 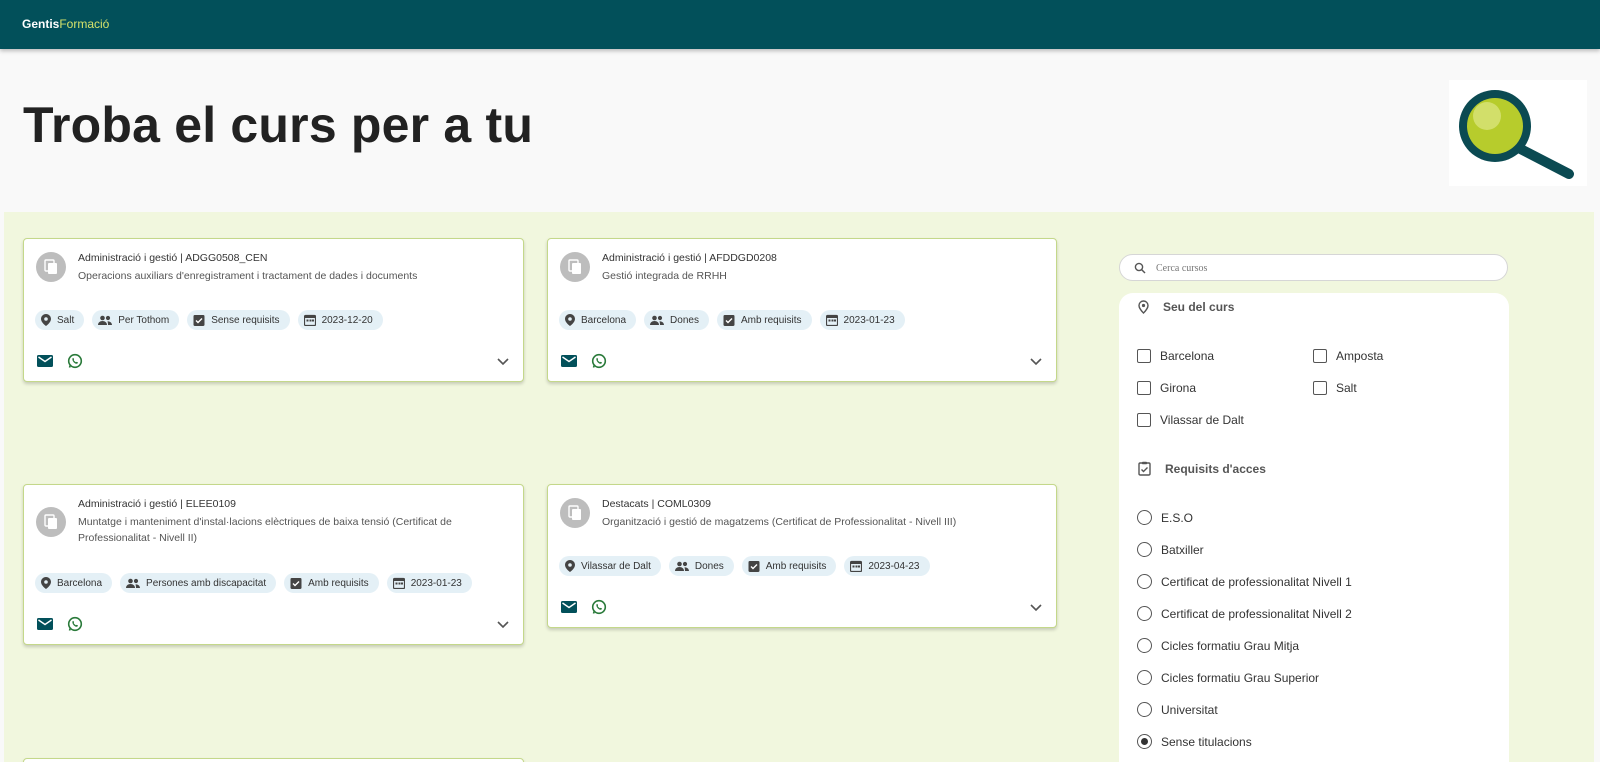 I want to click on checkbox-barcelona: Barcelona, so click(x=1175, y=356).